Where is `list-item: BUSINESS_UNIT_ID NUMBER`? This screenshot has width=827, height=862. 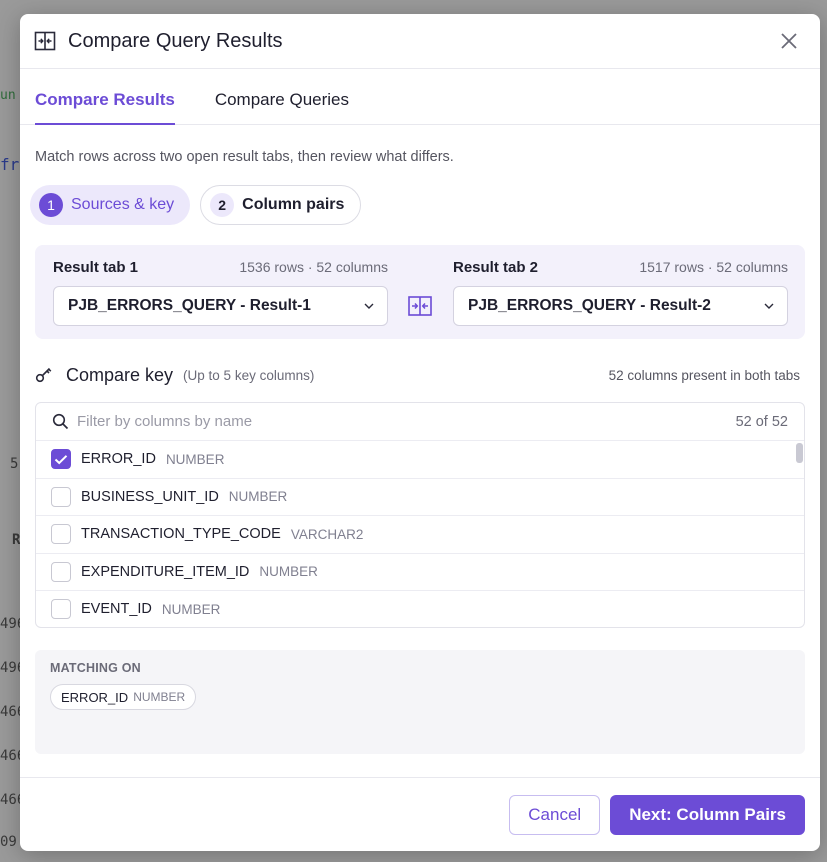 list-item: BUSINESS_UNIT_ID NUMBER is located at coordinates (420, 497).